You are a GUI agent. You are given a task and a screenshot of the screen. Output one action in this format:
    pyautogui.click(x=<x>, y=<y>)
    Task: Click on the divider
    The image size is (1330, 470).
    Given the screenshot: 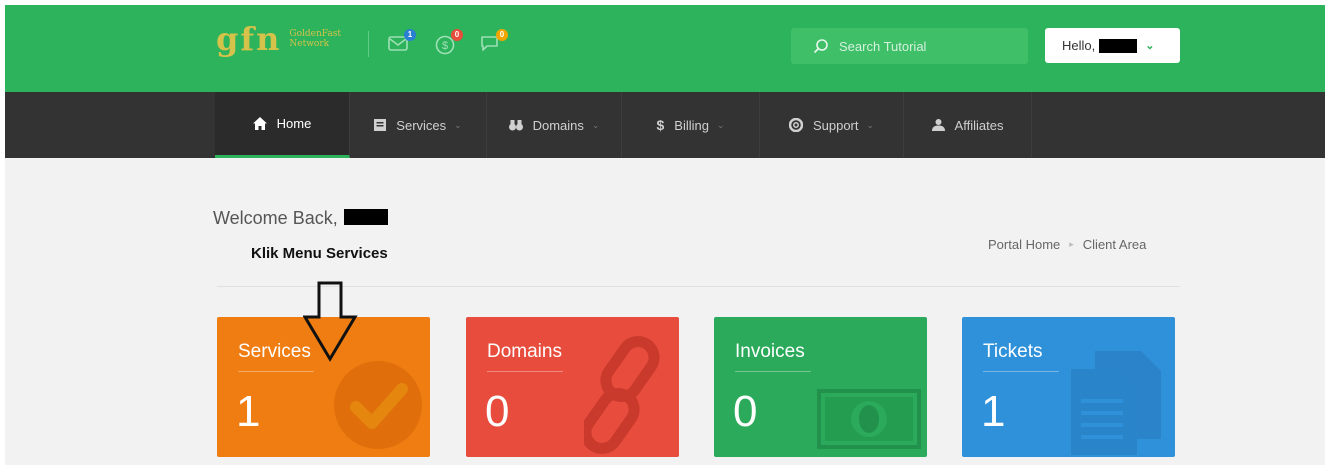 What is the action you would take?
    pyautogui.click(x=698, y=286)
    